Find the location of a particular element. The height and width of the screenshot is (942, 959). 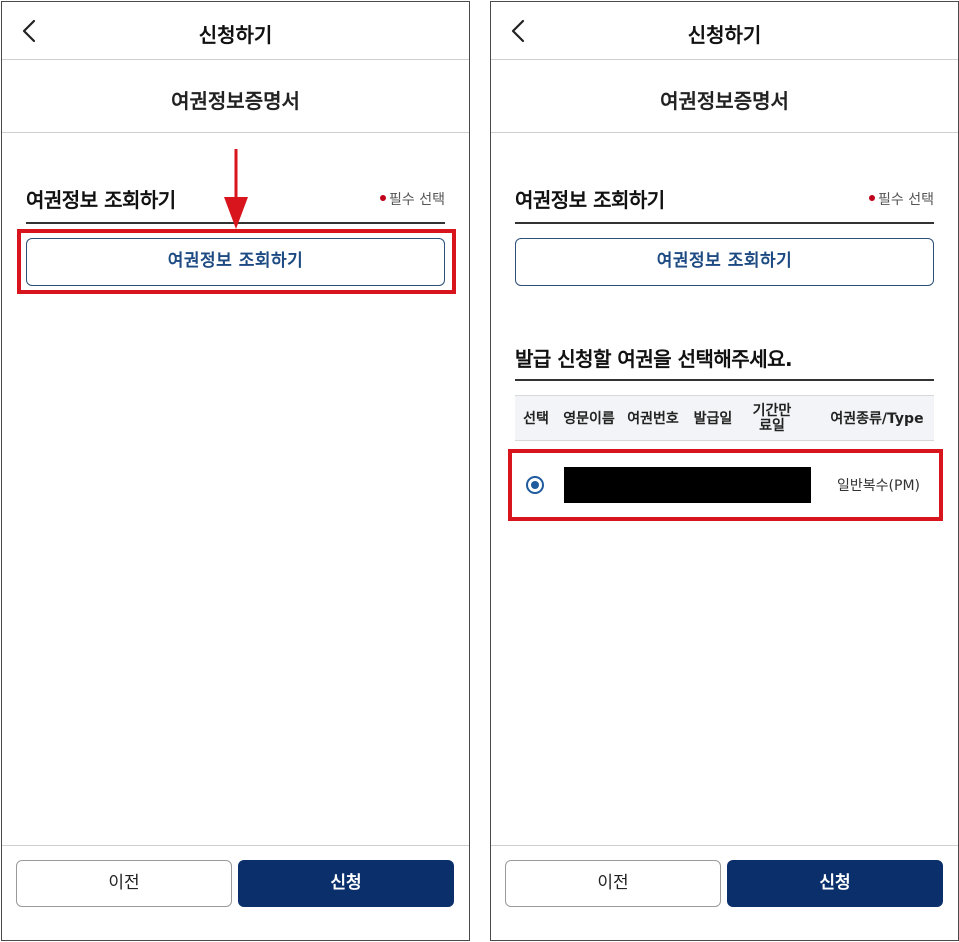

table-row: 일반복수(PM) is located at coordinates (724, 485).